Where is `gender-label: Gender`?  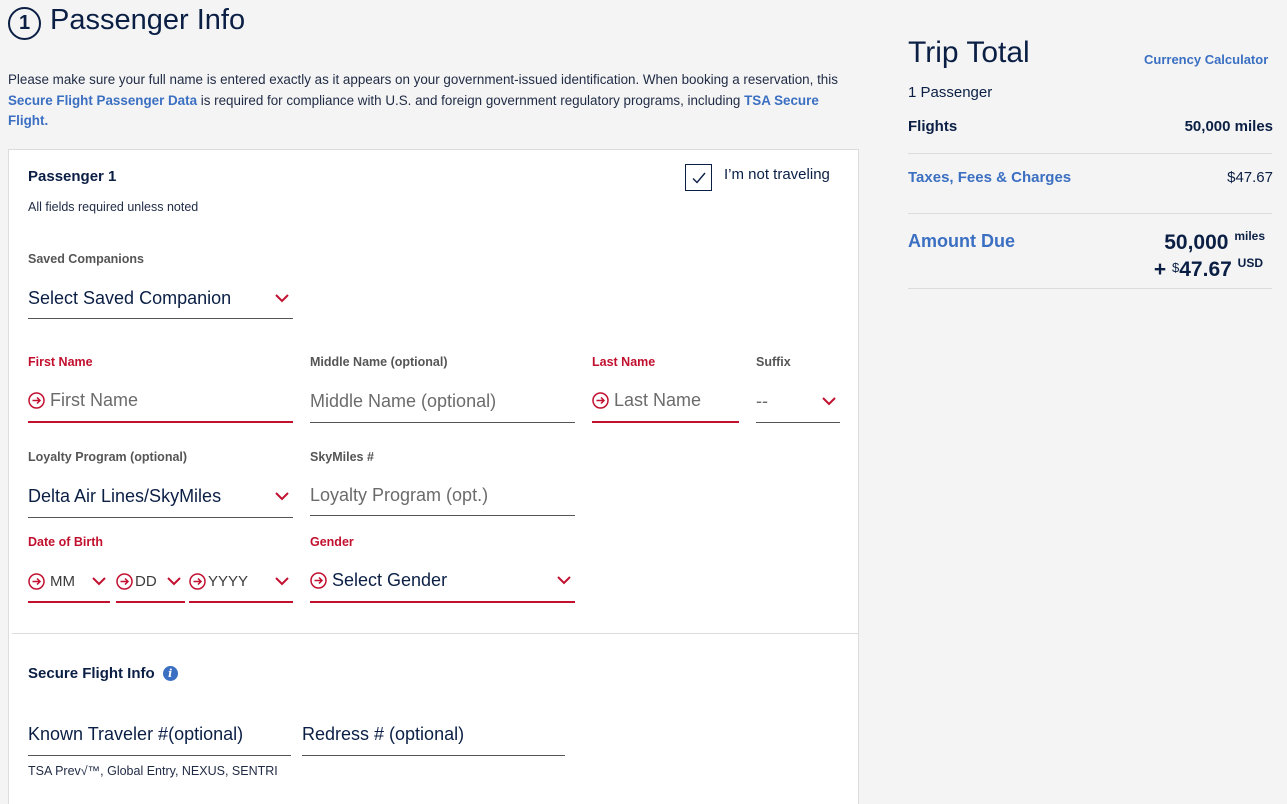
gender-label: Gender is located at coordinates (332, 542).